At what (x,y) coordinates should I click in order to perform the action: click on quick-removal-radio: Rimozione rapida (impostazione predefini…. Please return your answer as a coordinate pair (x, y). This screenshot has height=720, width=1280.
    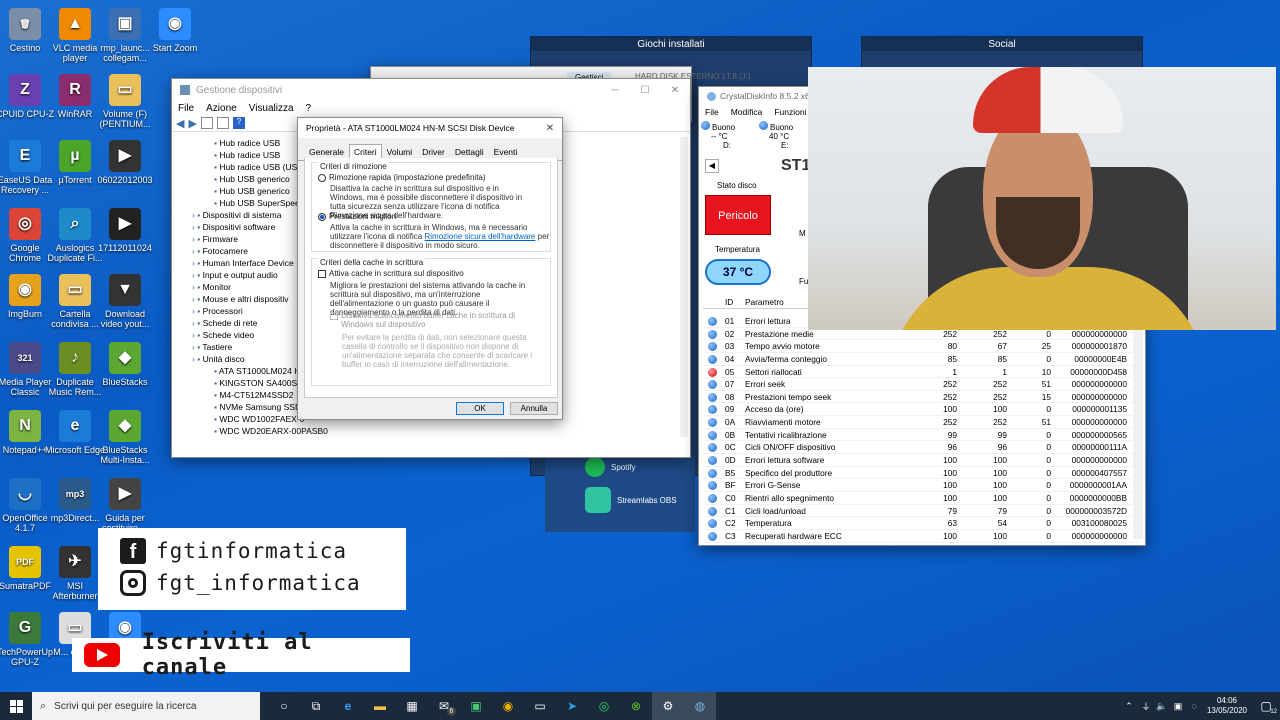
    Looking at the image, I should click on (402, 177).